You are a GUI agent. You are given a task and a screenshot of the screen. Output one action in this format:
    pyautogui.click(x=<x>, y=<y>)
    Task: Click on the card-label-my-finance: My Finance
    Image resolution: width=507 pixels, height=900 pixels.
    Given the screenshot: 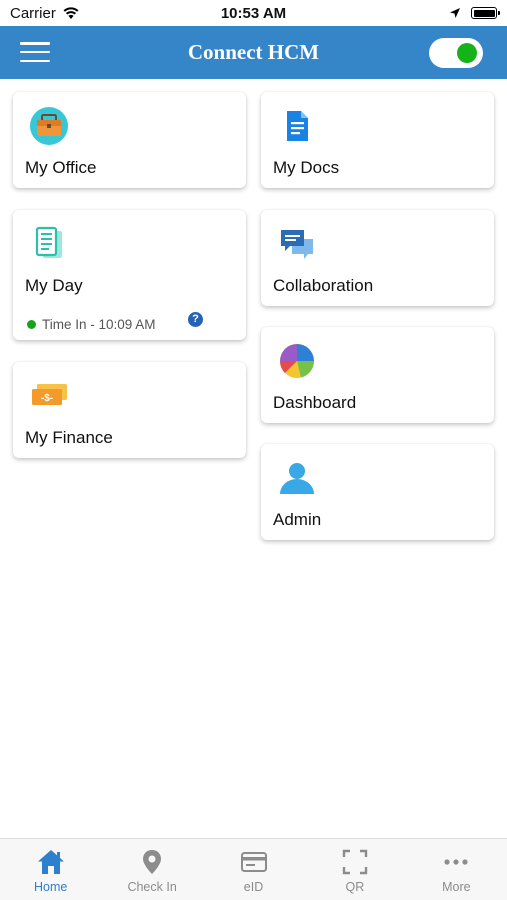 What is the action you would take?
    pyautogui.click(x=69, y=437)
    